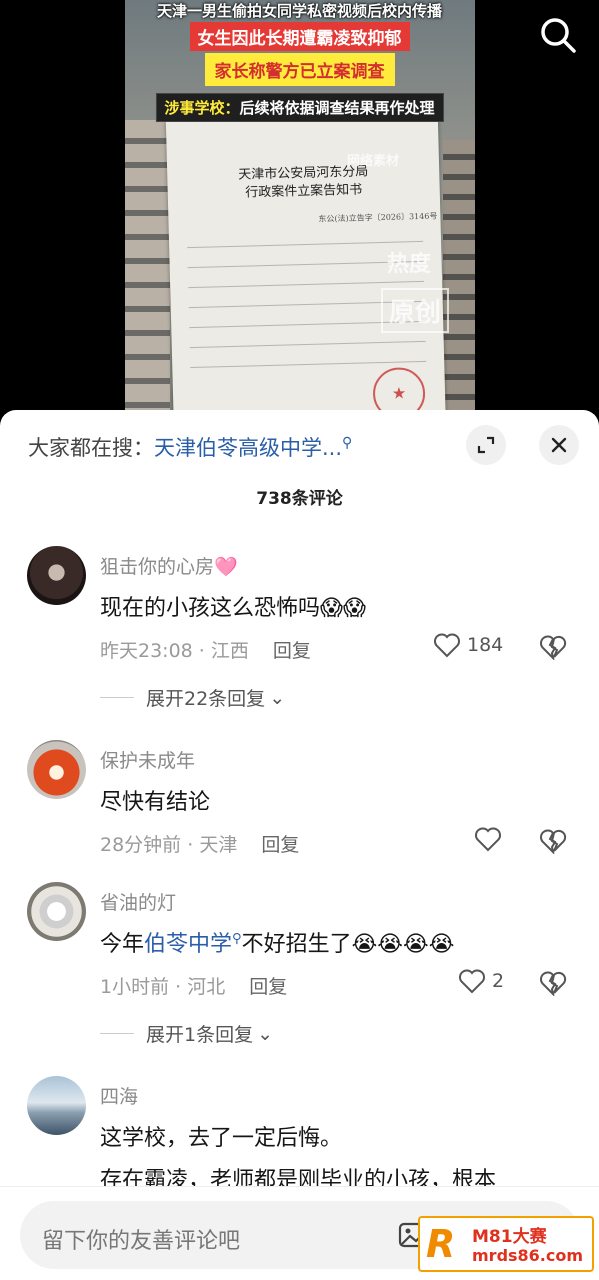 The height and width of the screenshot is (1280, 599). I want to click on expand-replies: 展开1条回复 ⌄, so click(186, 1033).